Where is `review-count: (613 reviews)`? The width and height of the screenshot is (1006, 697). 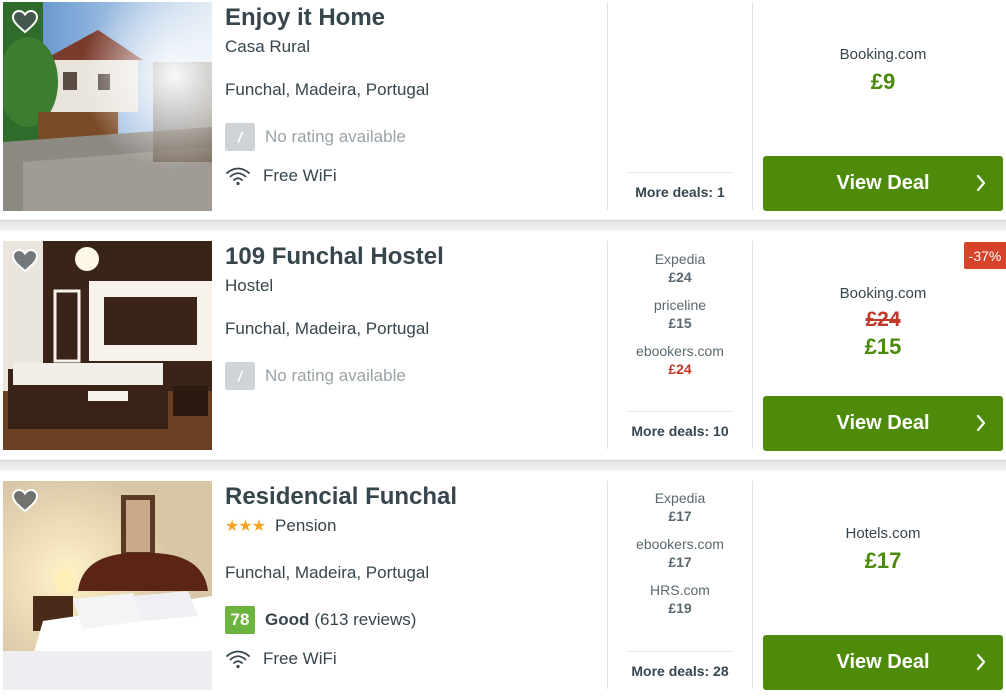 review-count: (613 reviews) is located at coordinates (365, 619).